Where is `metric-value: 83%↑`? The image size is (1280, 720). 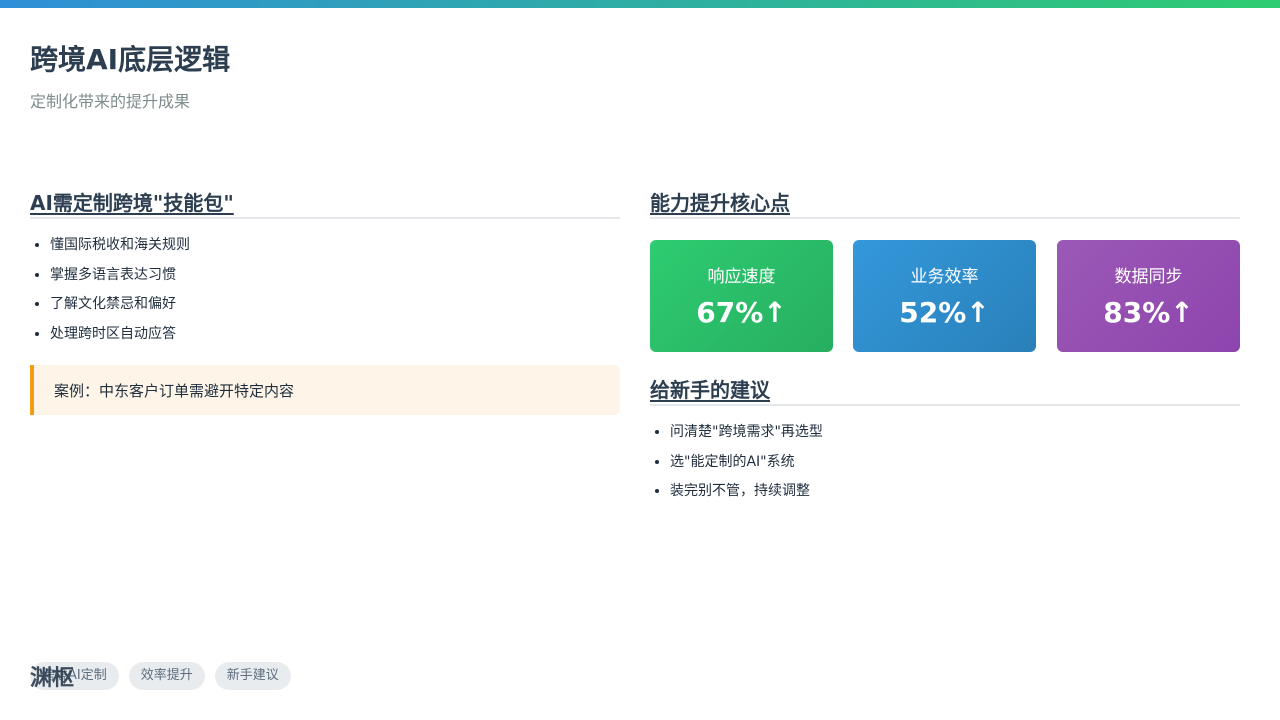 metric-value: 83%↑ is located at coordinates (1148, 312).